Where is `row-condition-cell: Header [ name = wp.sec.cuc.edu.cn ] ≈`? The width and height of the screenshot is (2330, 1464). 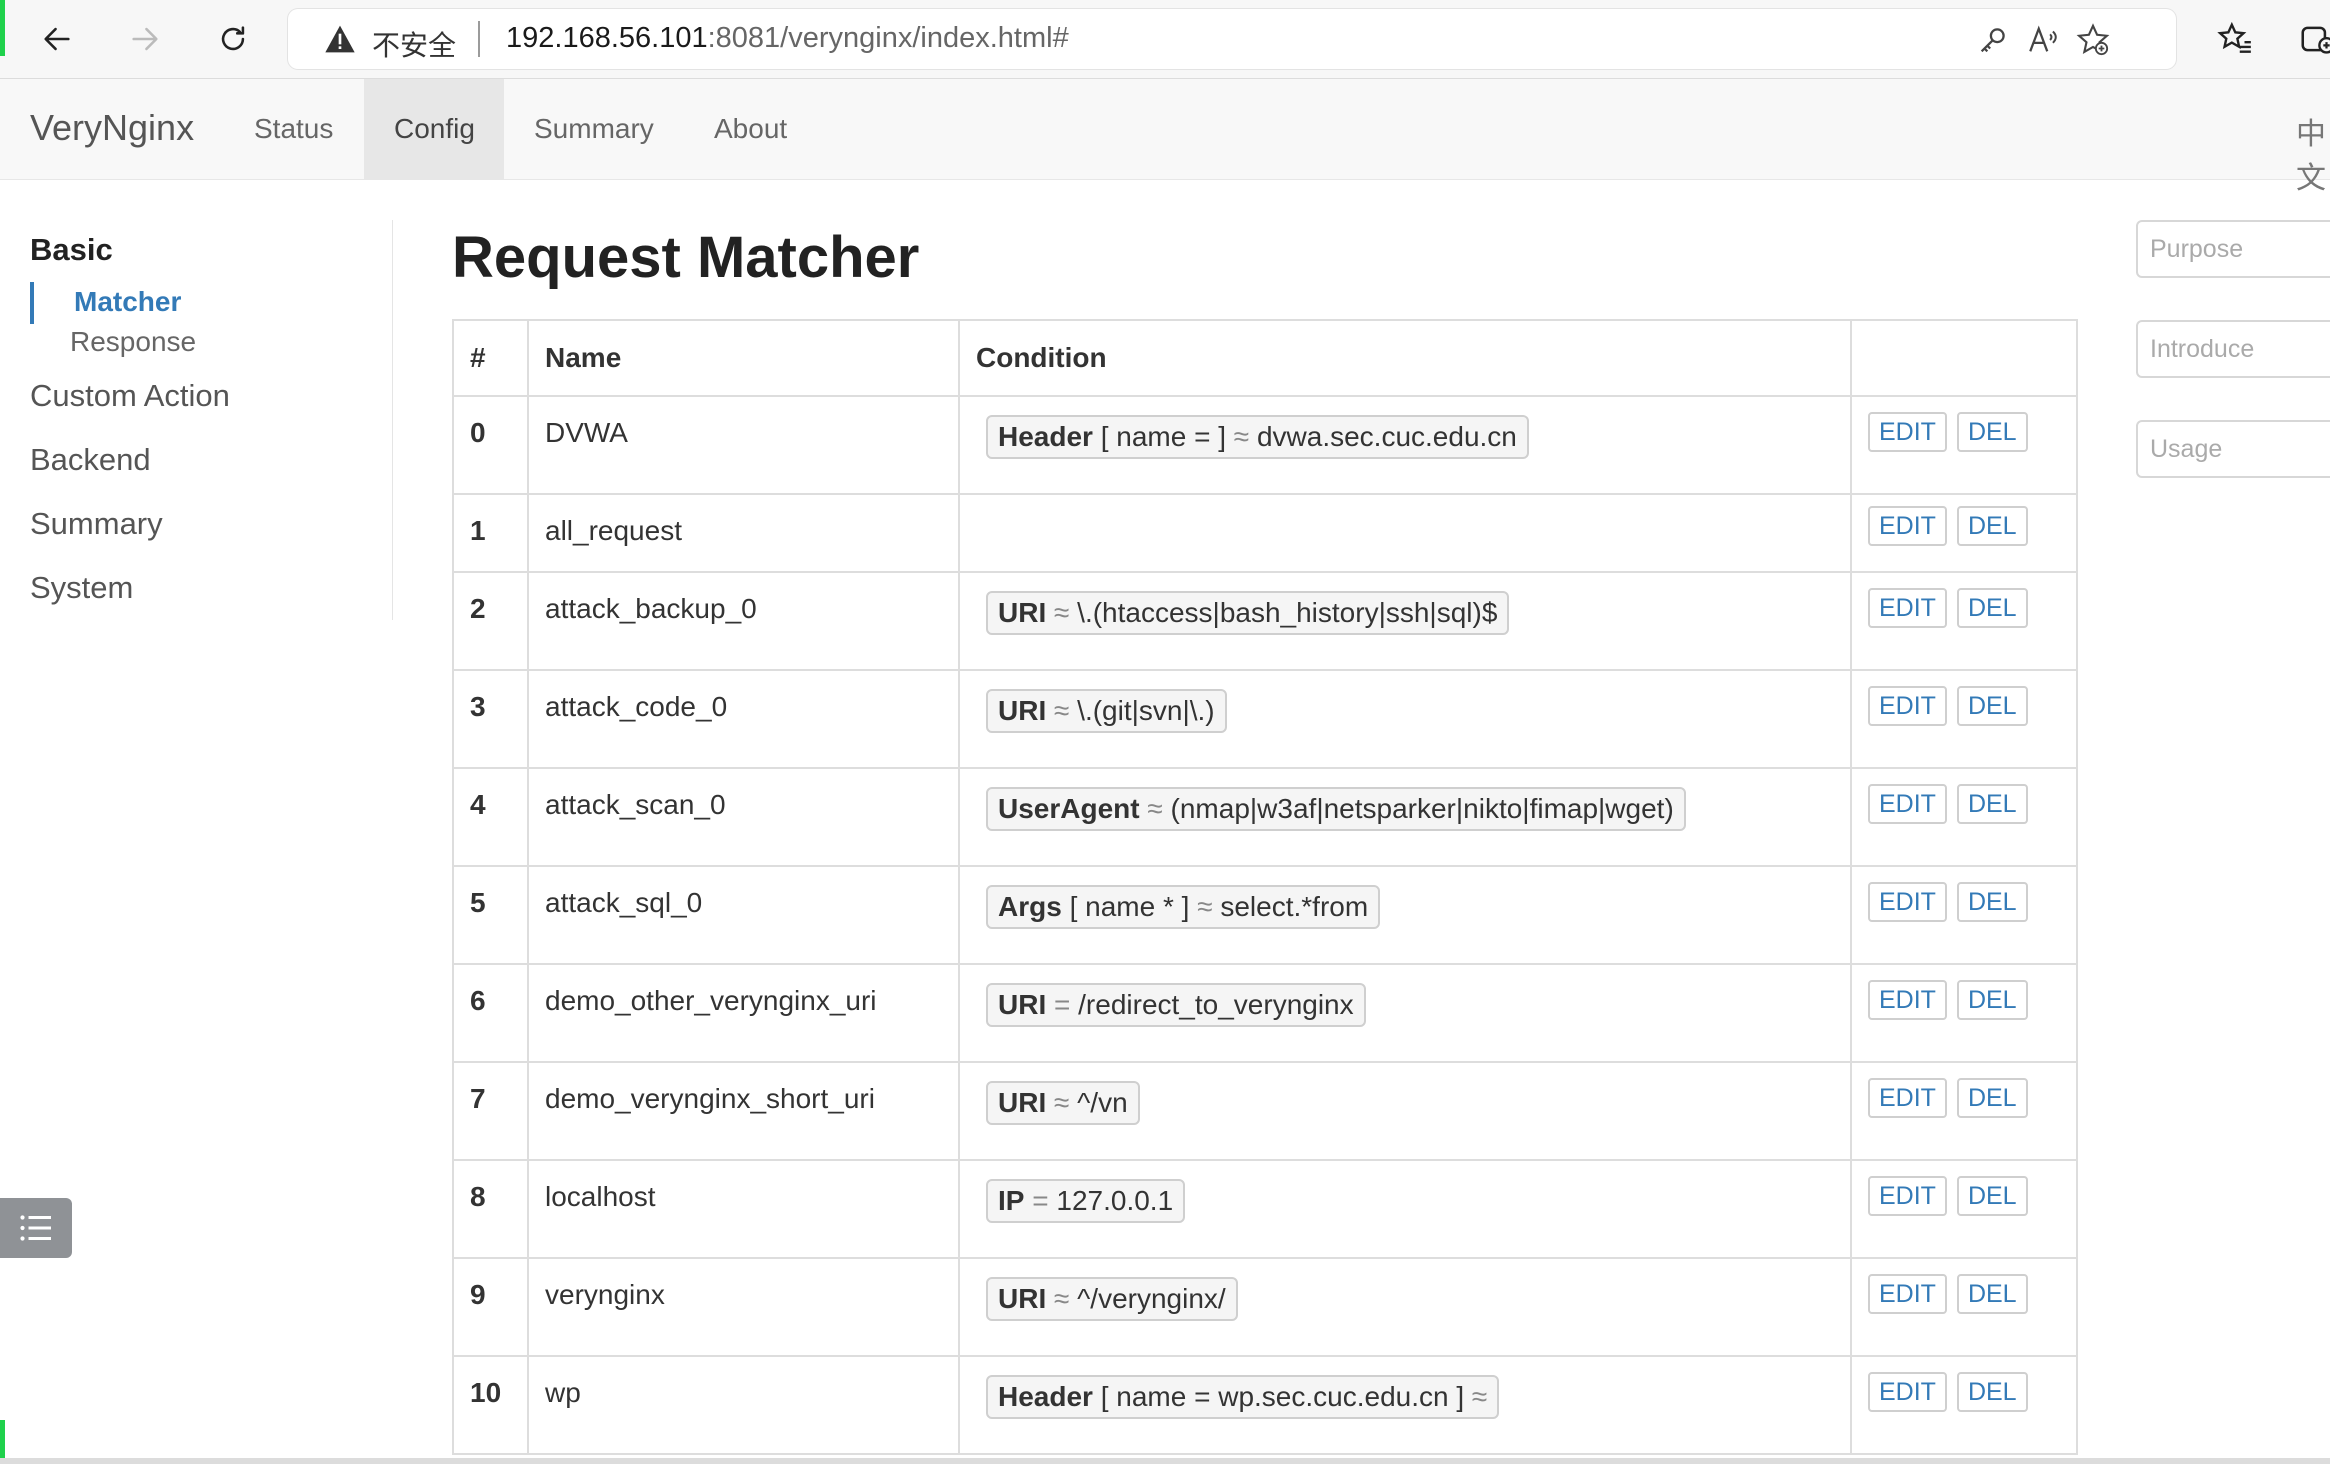 row-condition-cell: Header [ name = wp.sec.cuc.edu.cn ] ≈ is located at coordinates (1405, 1405).